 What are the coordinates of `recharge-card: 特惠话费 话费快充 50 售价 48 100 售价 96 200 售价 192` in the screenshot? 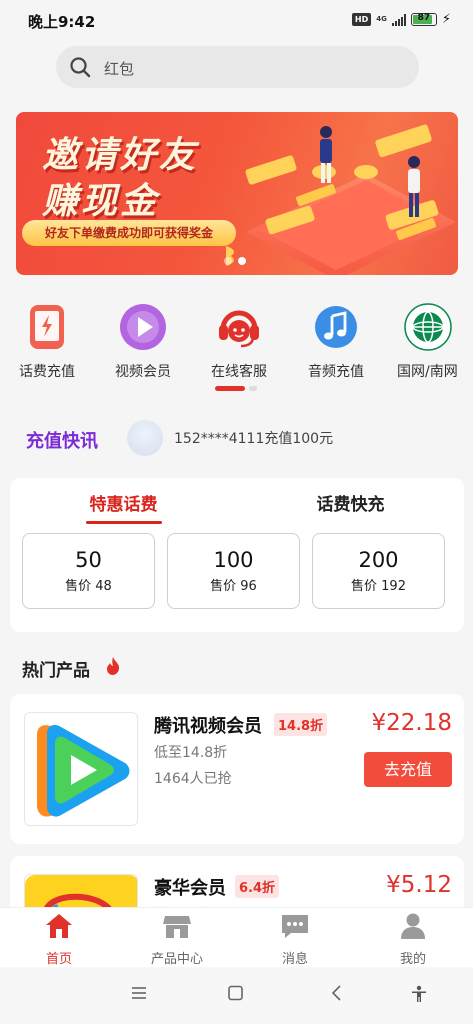 It's located at (237, 555).